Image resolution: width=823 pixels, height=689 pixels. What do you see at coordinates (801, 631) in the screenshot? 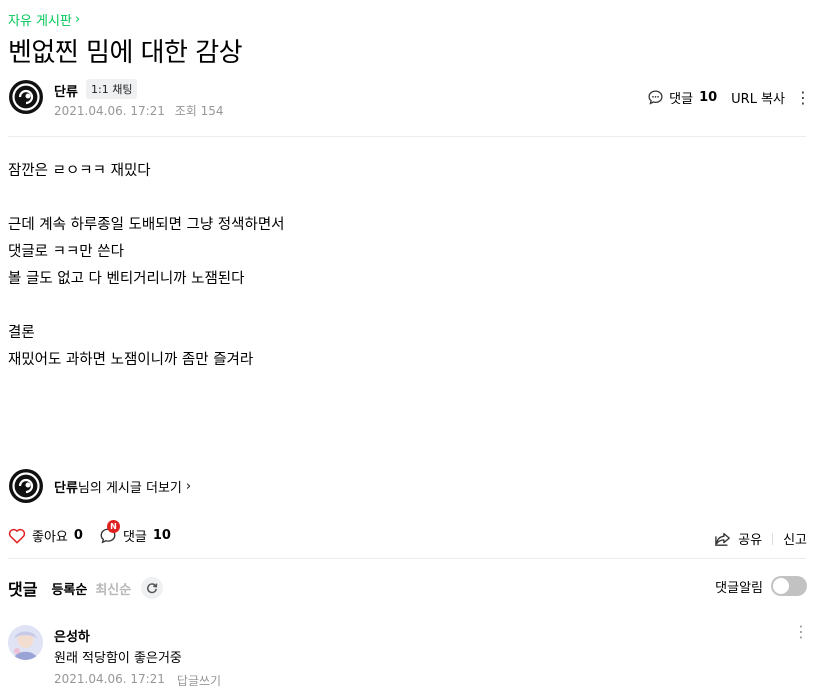
I see `comment-more-icon: ⋮` at bounding box center [801, 631].